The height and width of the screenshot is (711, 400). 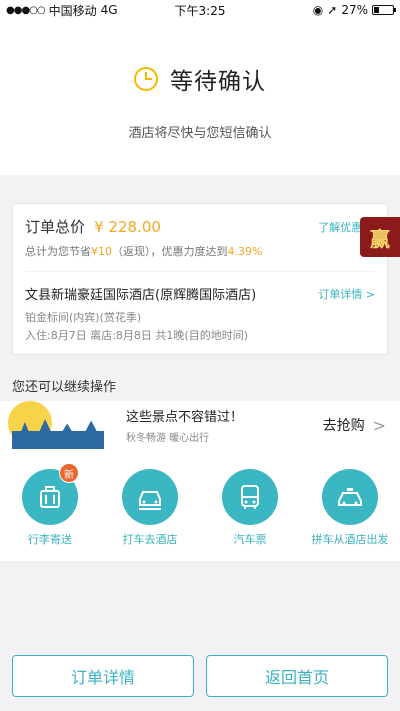 I want to click on bottom-bar: 订单详情 返回首页, so click(x=200, y=680).